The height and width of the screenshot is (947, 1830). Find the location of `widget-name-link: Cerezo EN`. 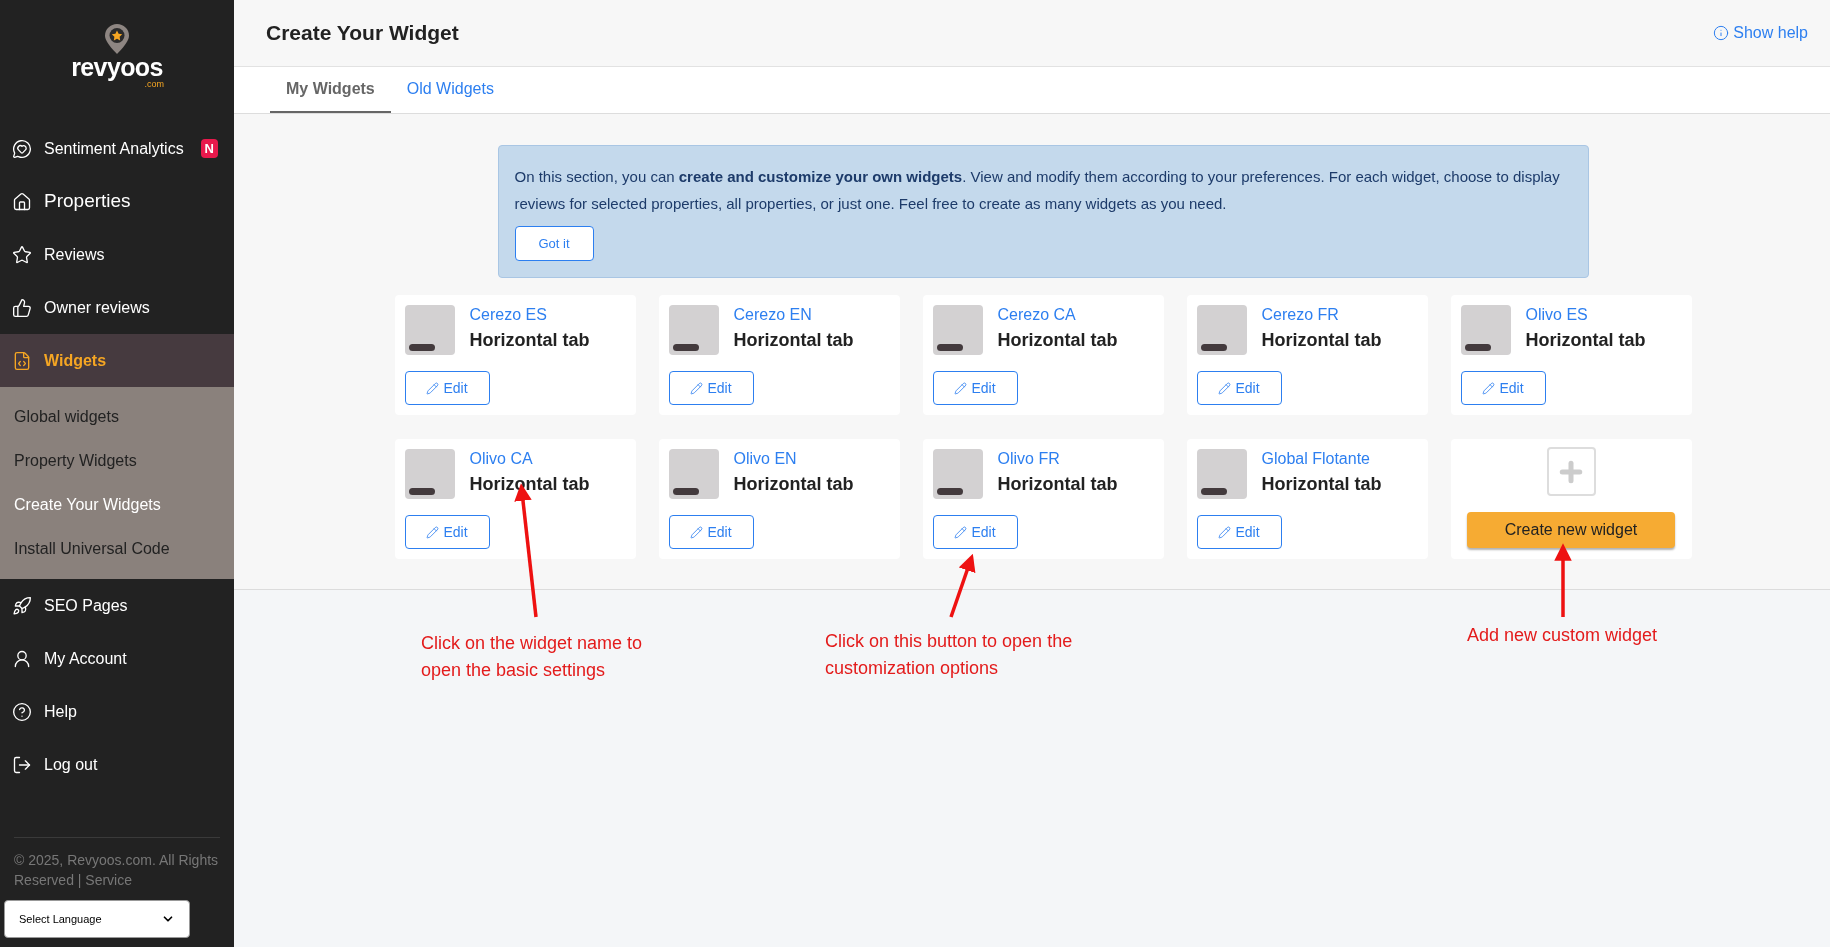

widget-name-link: Cerezo EN is located at coordinates (793, 315).